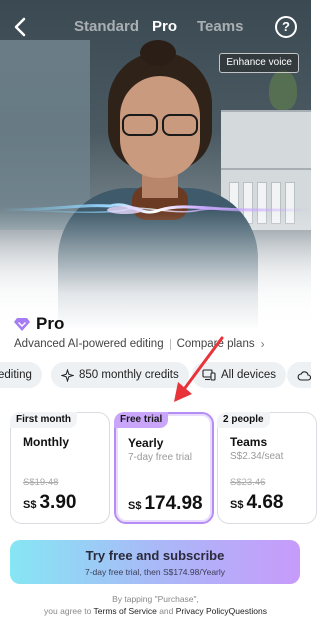 The image size is (320, 627). Describe the element at coordinates (46, 442) in the screenshot. I see `plan-name: Monthly` at that location.